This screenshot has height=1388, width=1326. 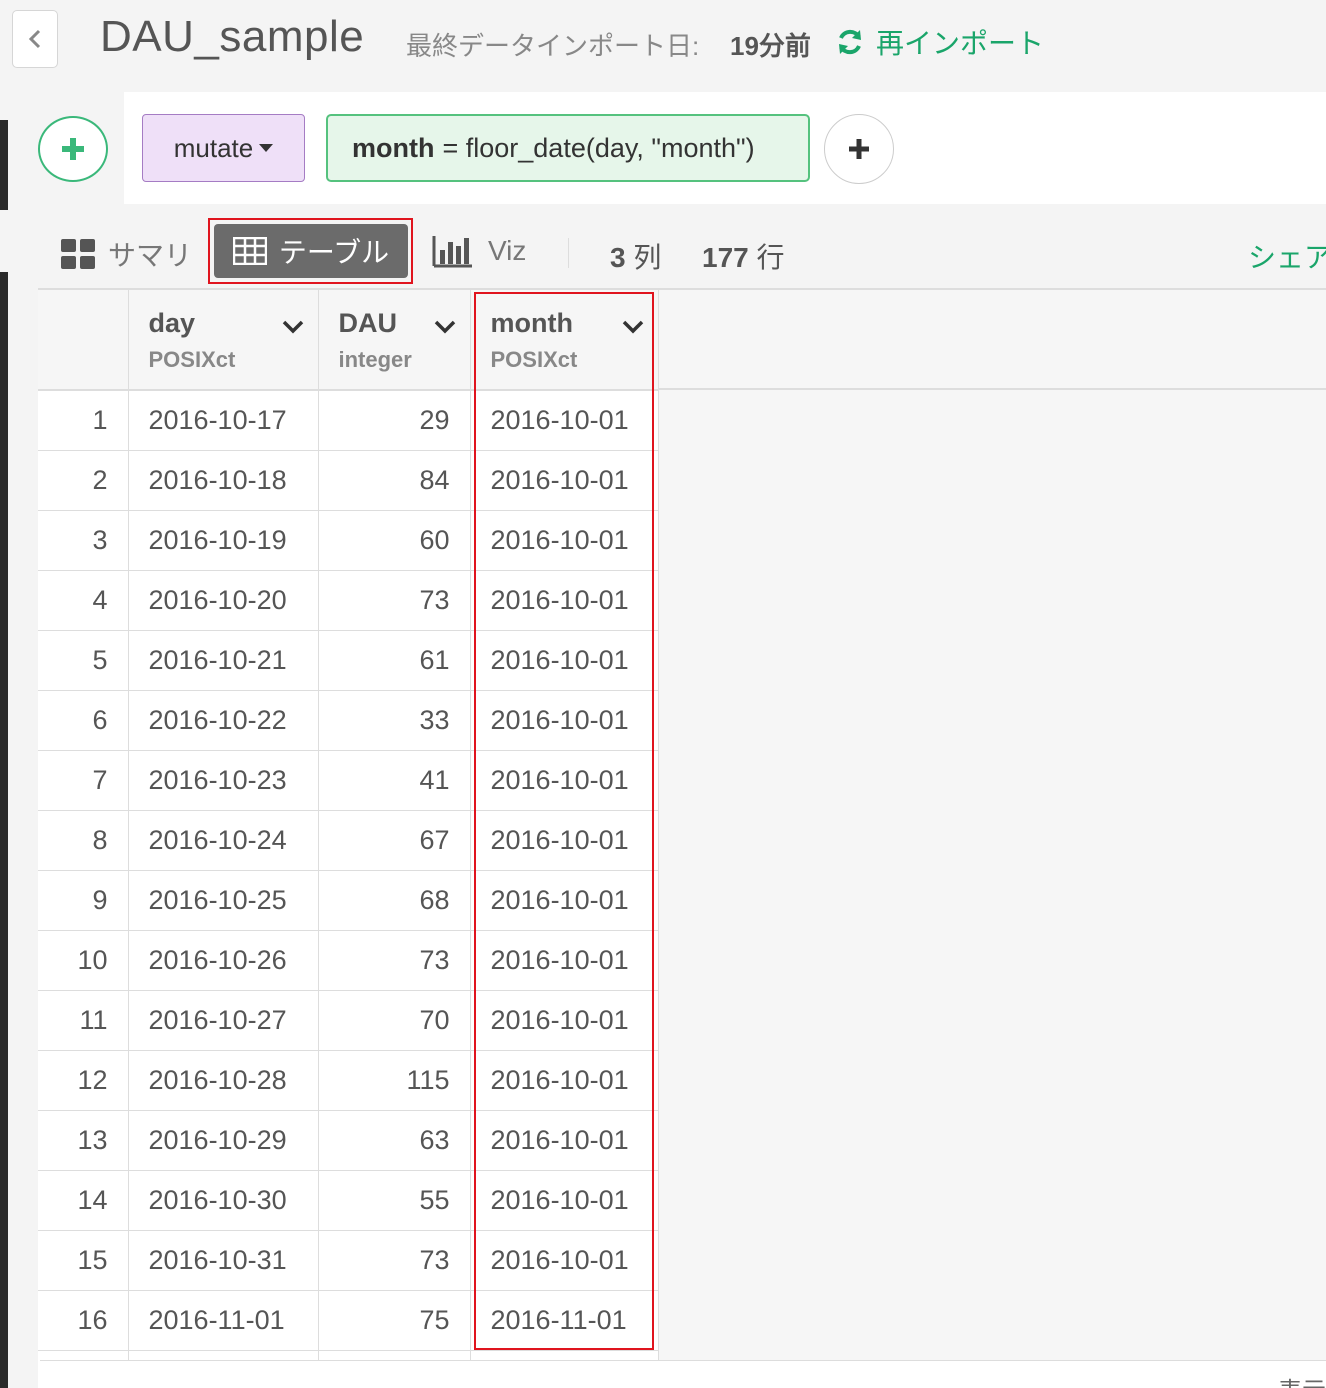 I want to click on table-row: 1 2016-10-17 29 2016-10-01, so click(x=348, y=420).